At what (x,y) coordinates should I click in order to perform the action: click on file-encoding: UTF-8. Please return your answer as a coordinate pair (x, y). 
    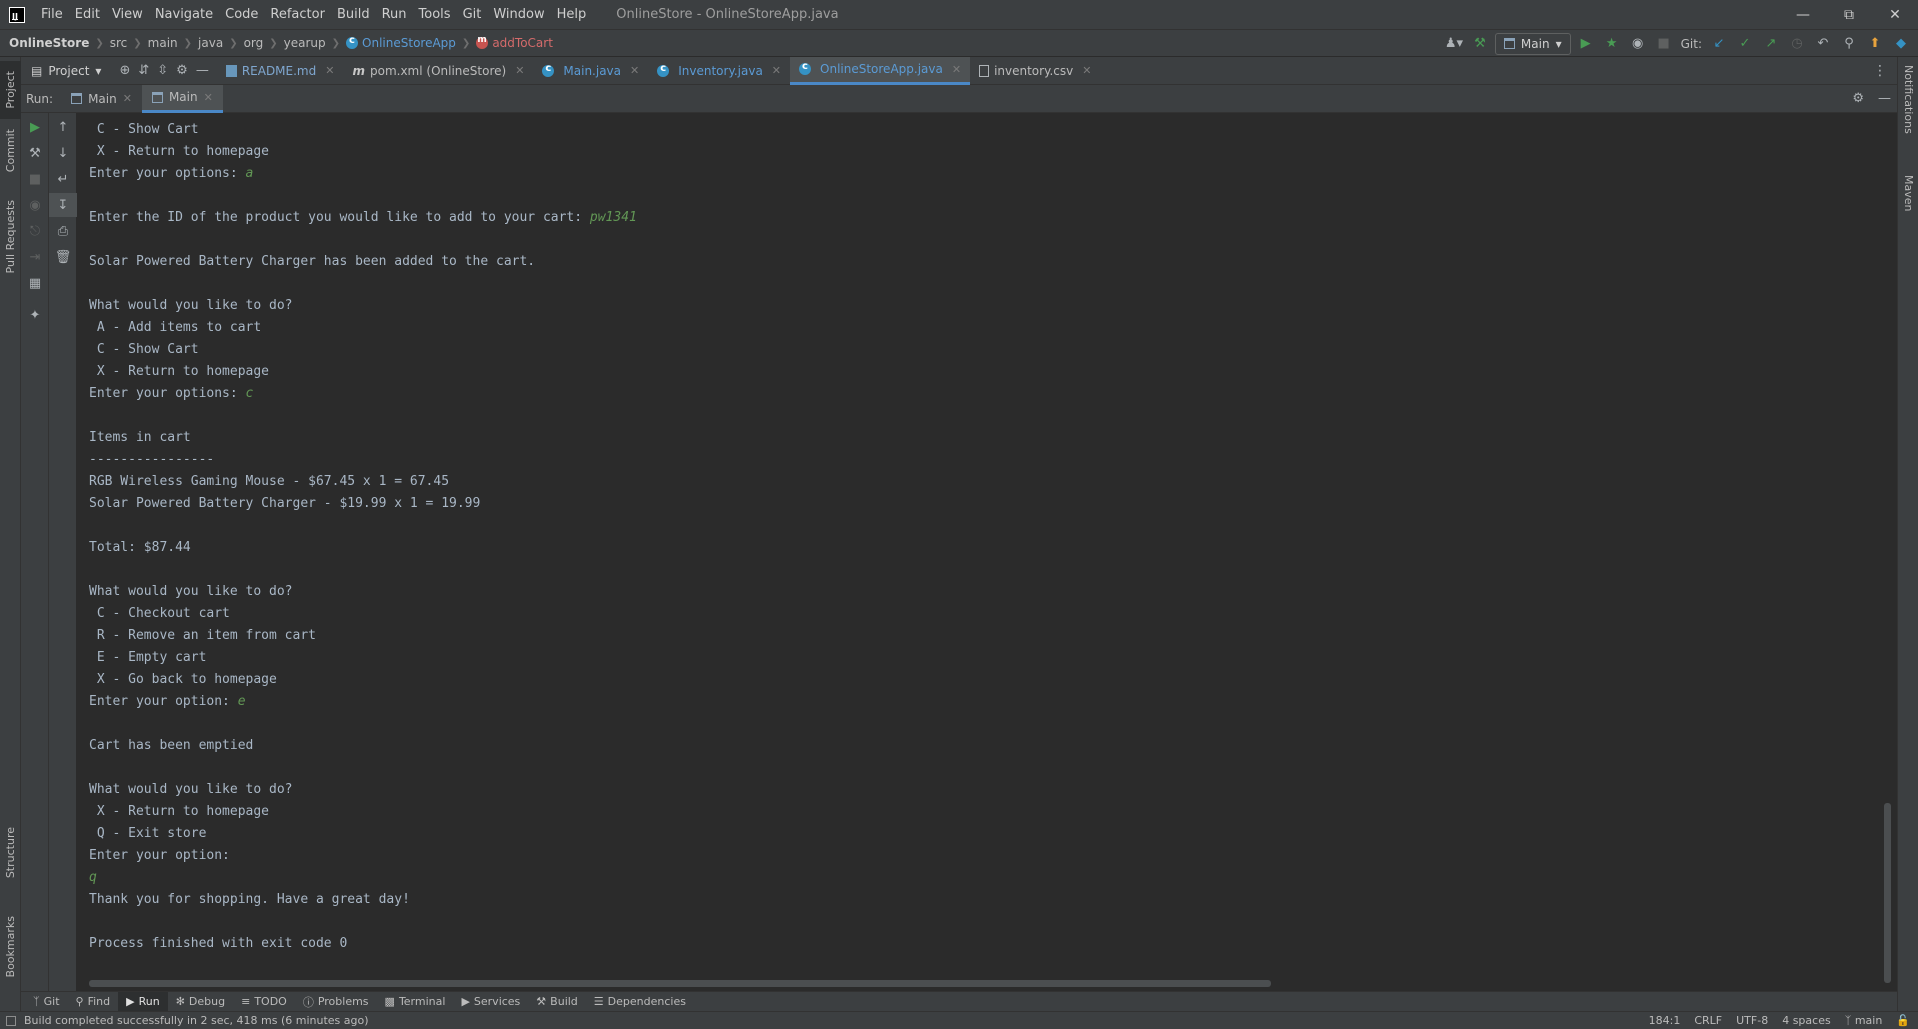
    Looking at the image, I should click on (1752, 1020).